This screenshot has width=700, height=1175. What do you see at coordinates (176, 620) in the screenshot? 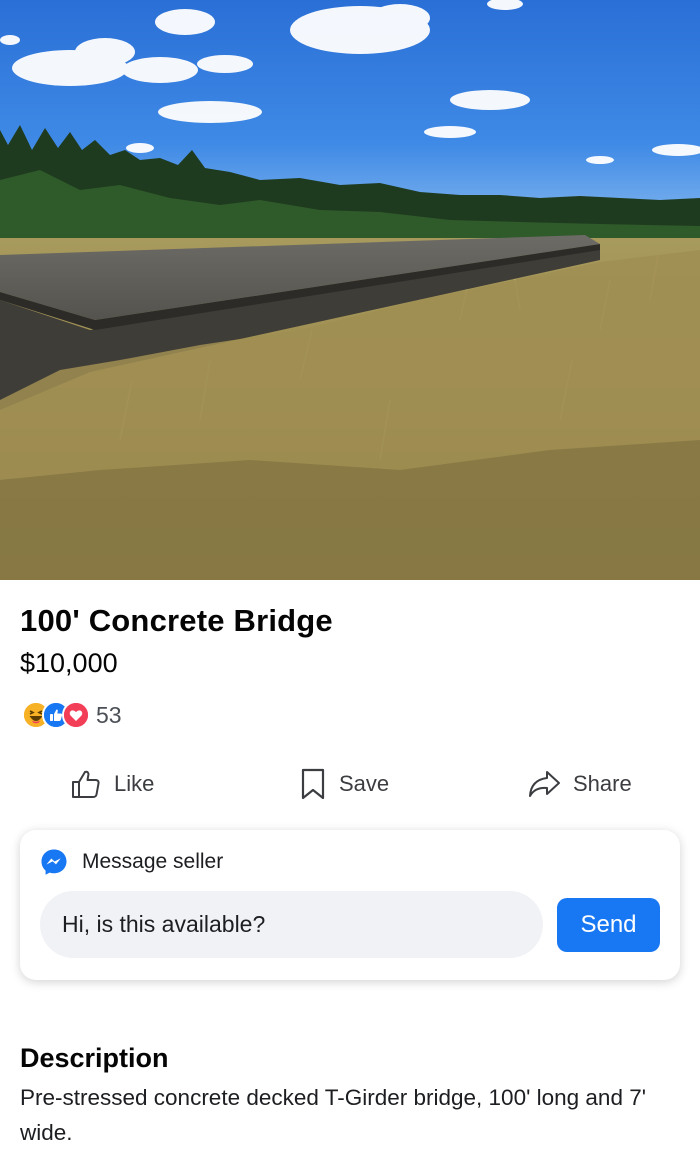
I see `listing-title: 100' Concrete Bridge` at bounding box center [176, 620].